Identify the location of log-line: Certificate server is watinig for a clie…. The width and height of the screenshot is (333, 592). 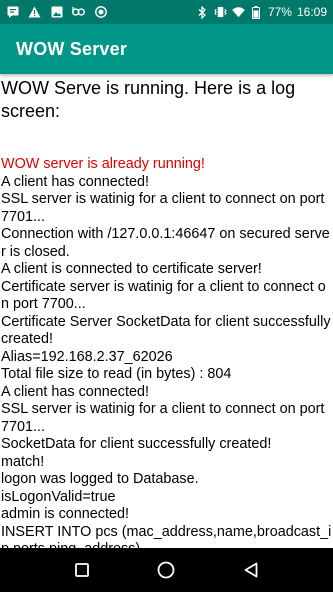
(163, 295).